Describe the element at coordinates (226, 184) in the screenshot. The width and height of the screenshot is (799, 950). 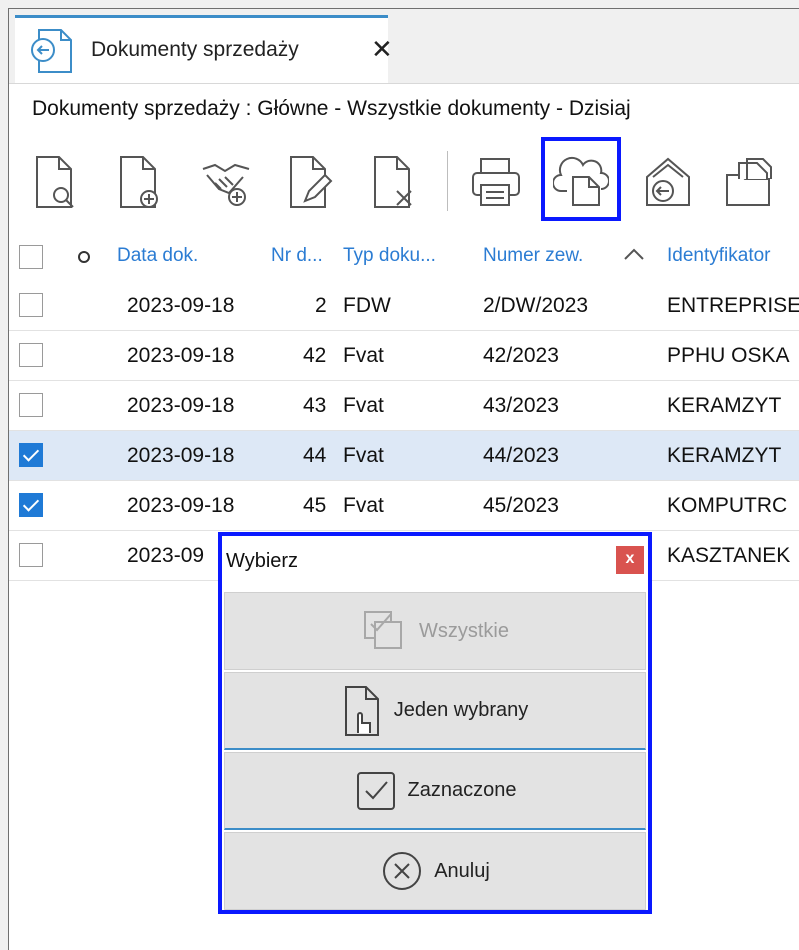
I see `handshake-add-icon` at that location.